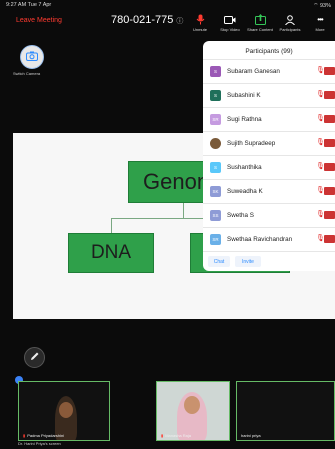 Image resolution: width=335 pixels, height=449 pixels. Describe the element at coordinates (260, 19) in the screenshot. I see `share-icon` at that location.